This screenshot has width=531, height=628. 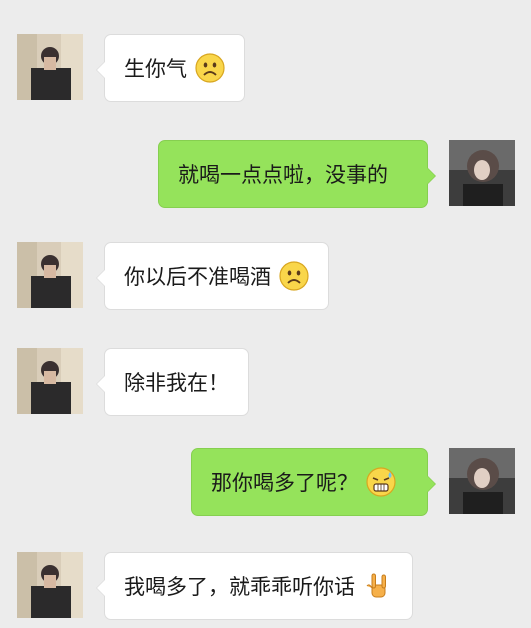 What do you see at coordinates (197, 277) in the screenshot?
I see `message-text: 你以后不准喝酒` at bounding box center [197, 277].